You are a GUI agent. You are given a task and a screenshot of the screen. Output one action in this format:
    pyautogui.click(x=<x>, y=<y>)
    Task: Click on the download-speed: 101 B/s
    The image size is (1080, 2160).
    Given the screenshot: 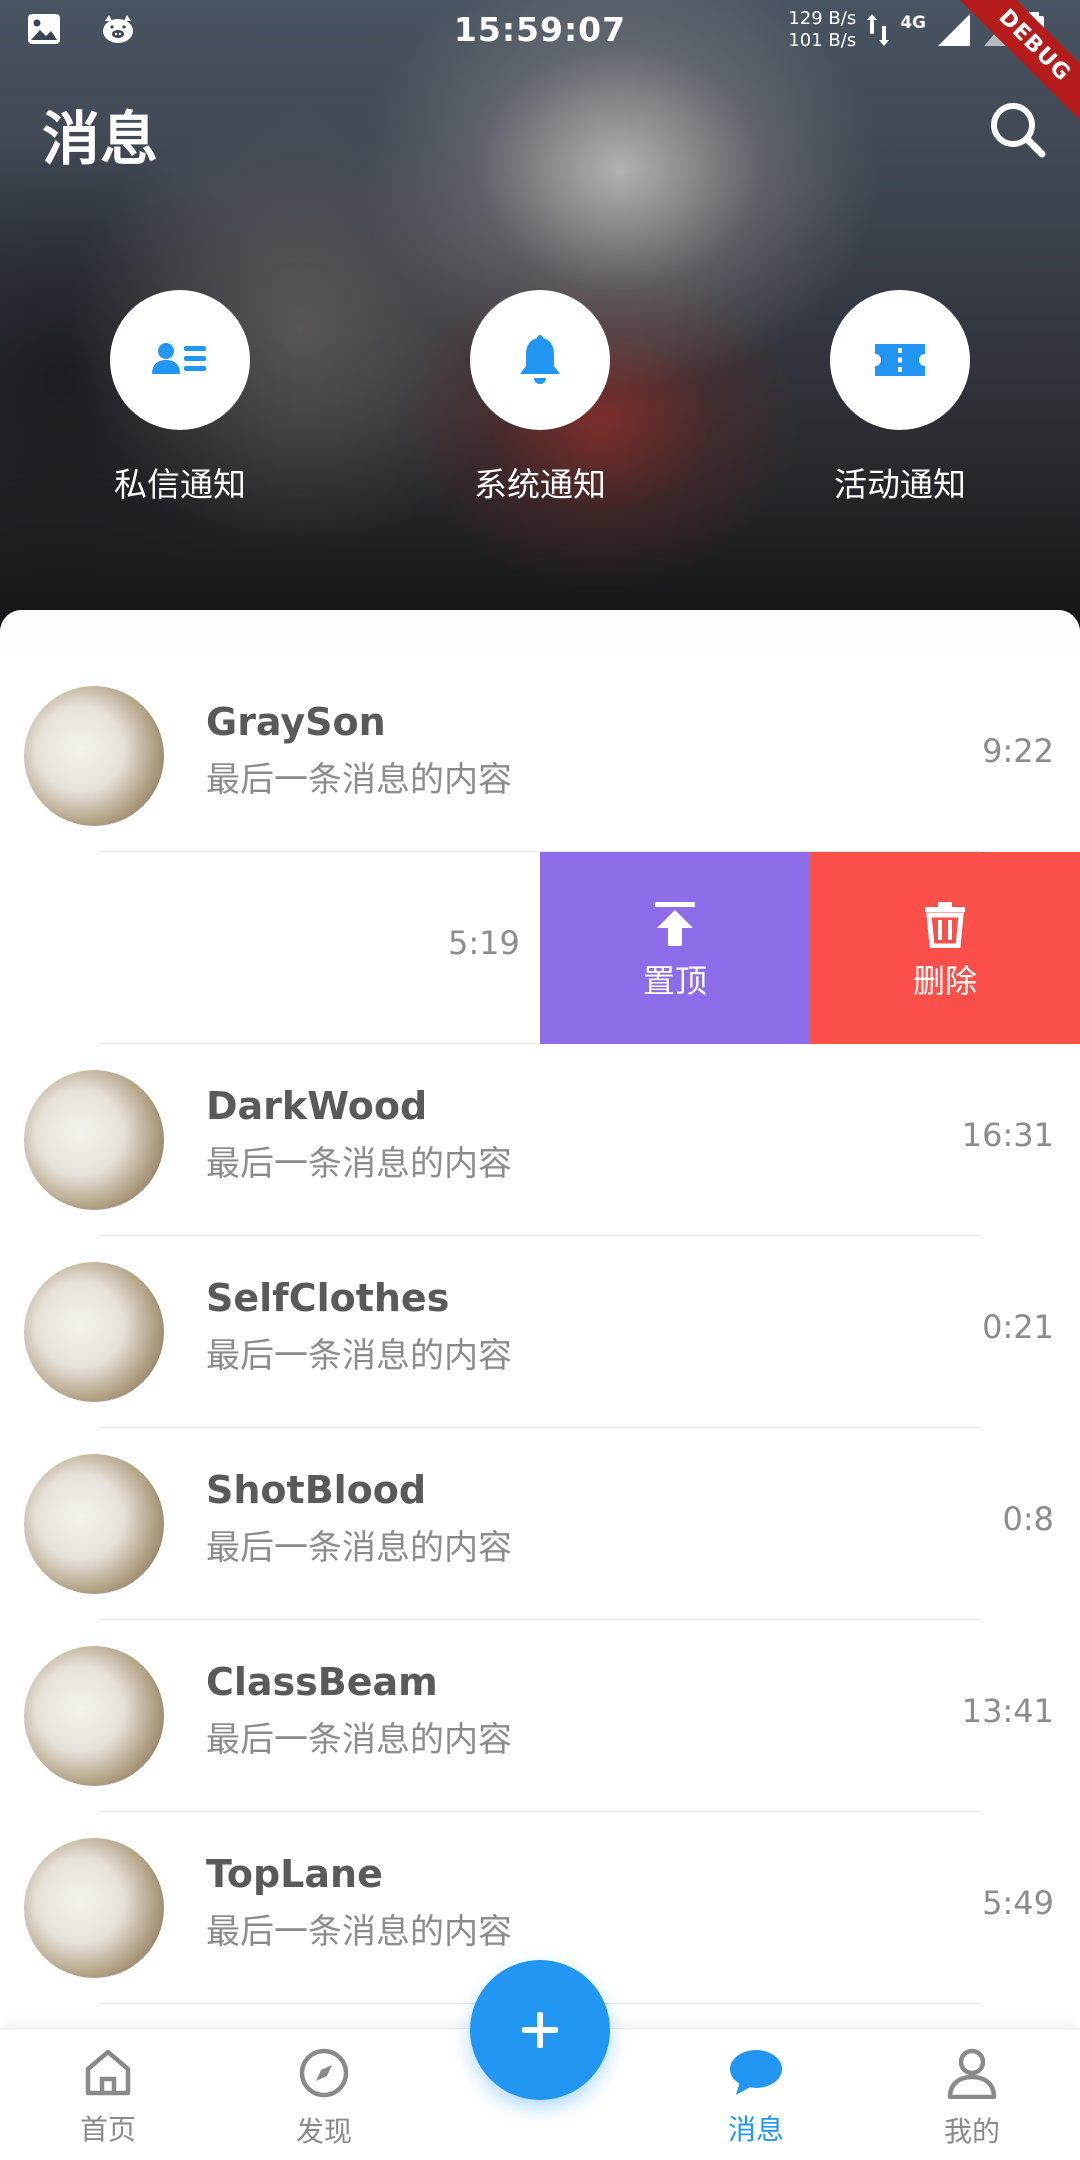 What is the action you would take?
    pyautogui.click(x=822, y=40)
    